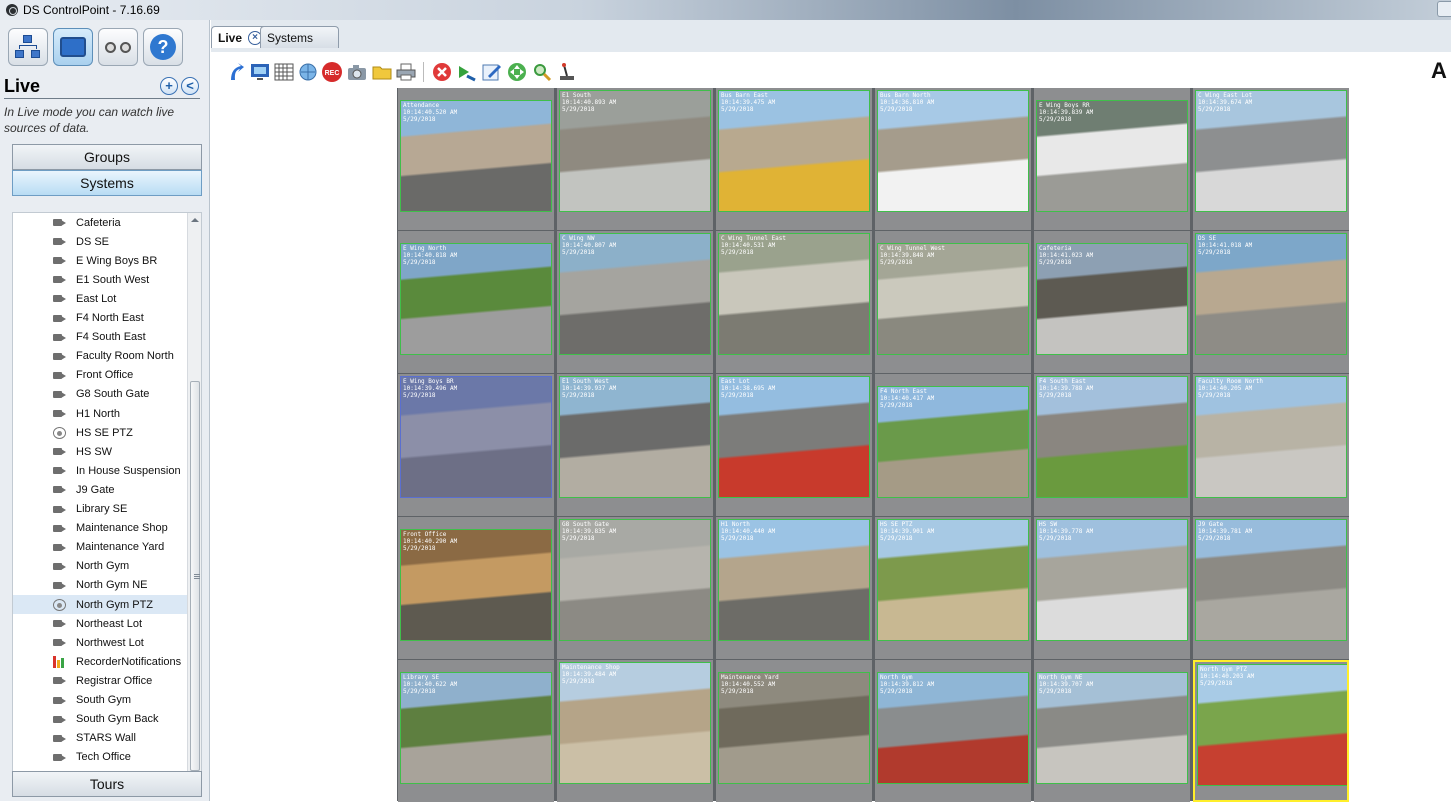  Describe the element at coordinates (190, 86) in the screenshot. I see `collapse-button: <` at that location.